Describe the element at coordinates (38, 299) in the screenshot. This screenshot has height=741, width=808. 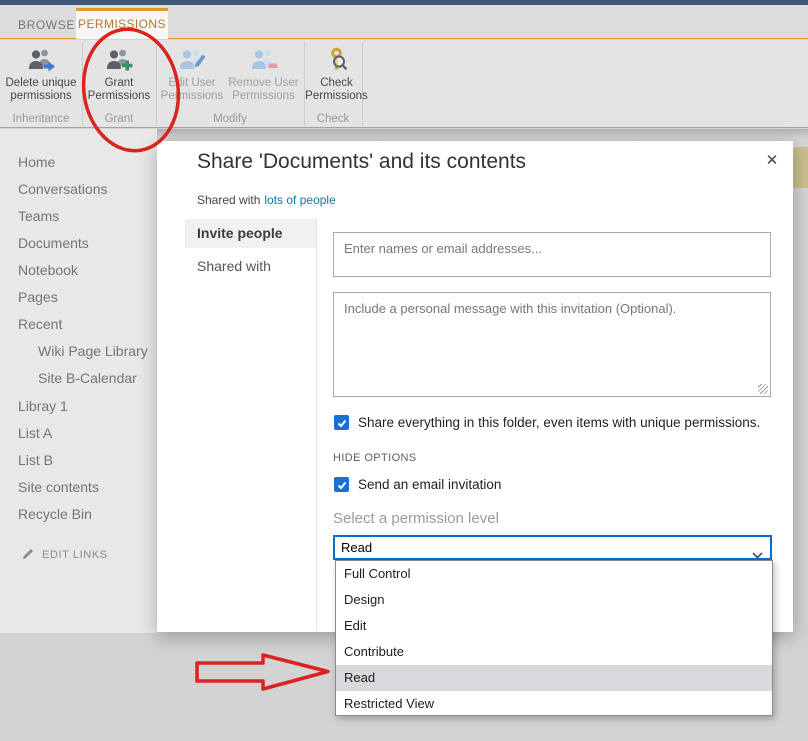
I see `sidebar-item-pages: Pages` at that location.